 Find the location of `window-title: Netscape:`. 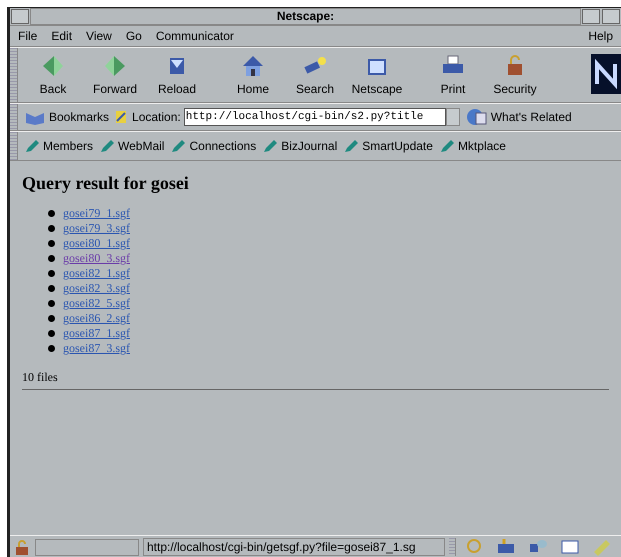

window-title: Netscape: is located at coordinates (305, 16).